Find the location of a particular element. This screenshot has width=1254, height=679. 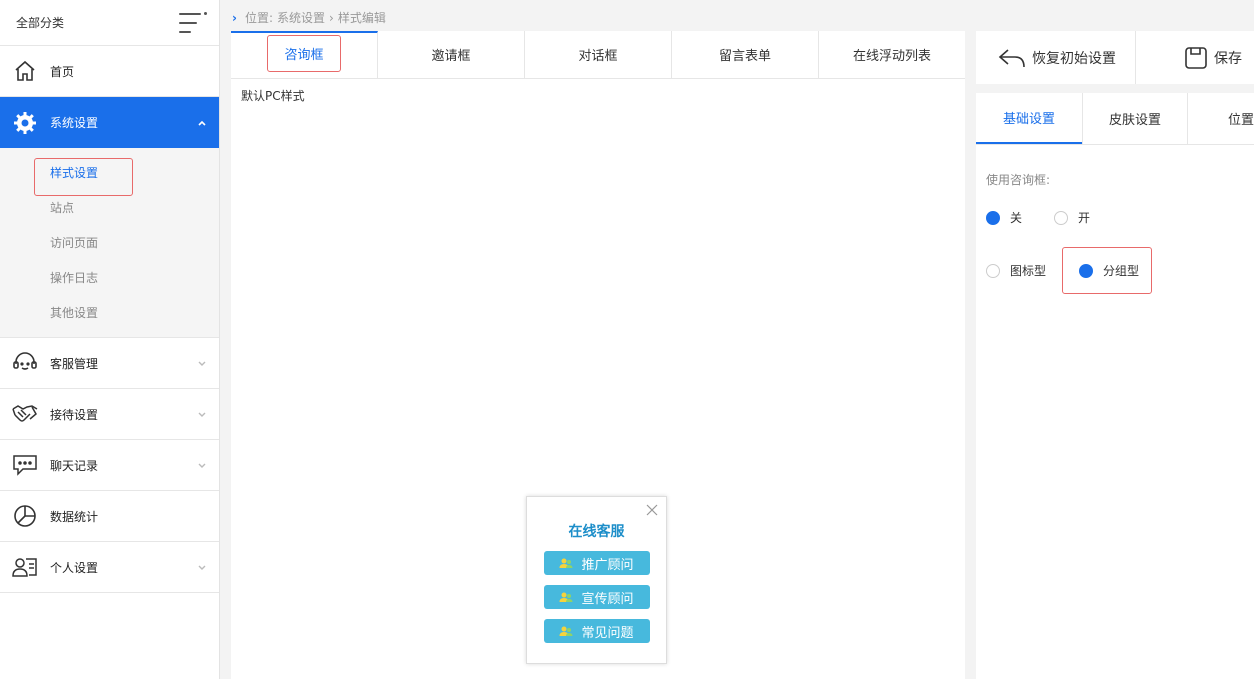

submenu-item-operation-log: 操作日志 is located at coordinates (109, 278).